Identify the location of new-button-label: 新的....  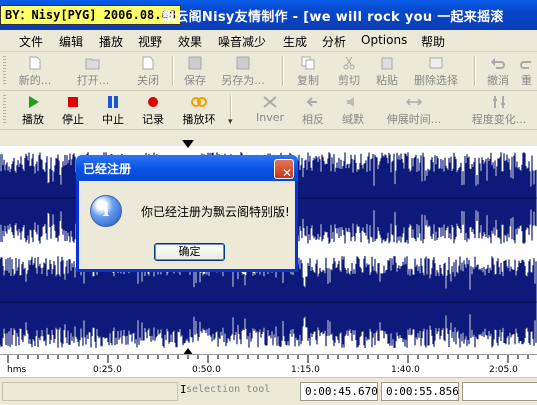
(35, 80).